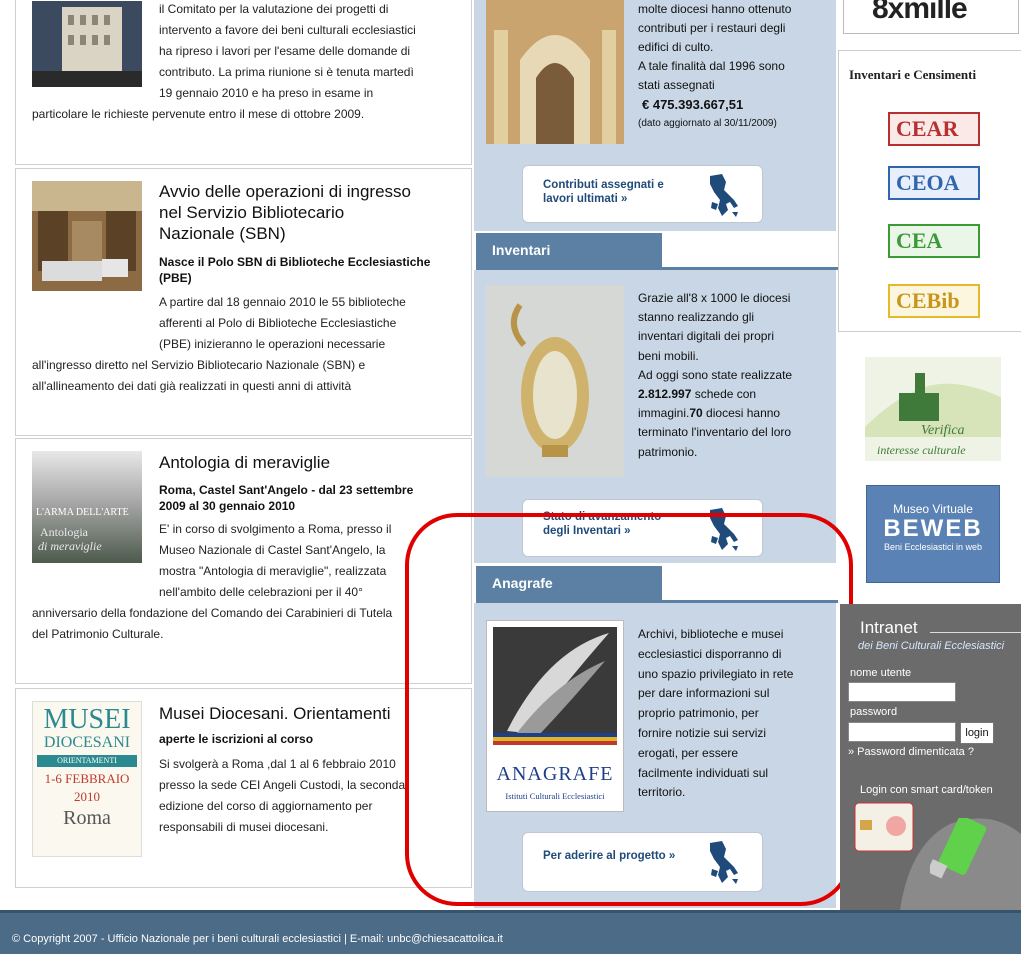 The width and height of the screenshot is (1021, 954). Describe the element at coordinates (569, 250) in the screenshot. I see `tab-inventari: Inventari` at that location.